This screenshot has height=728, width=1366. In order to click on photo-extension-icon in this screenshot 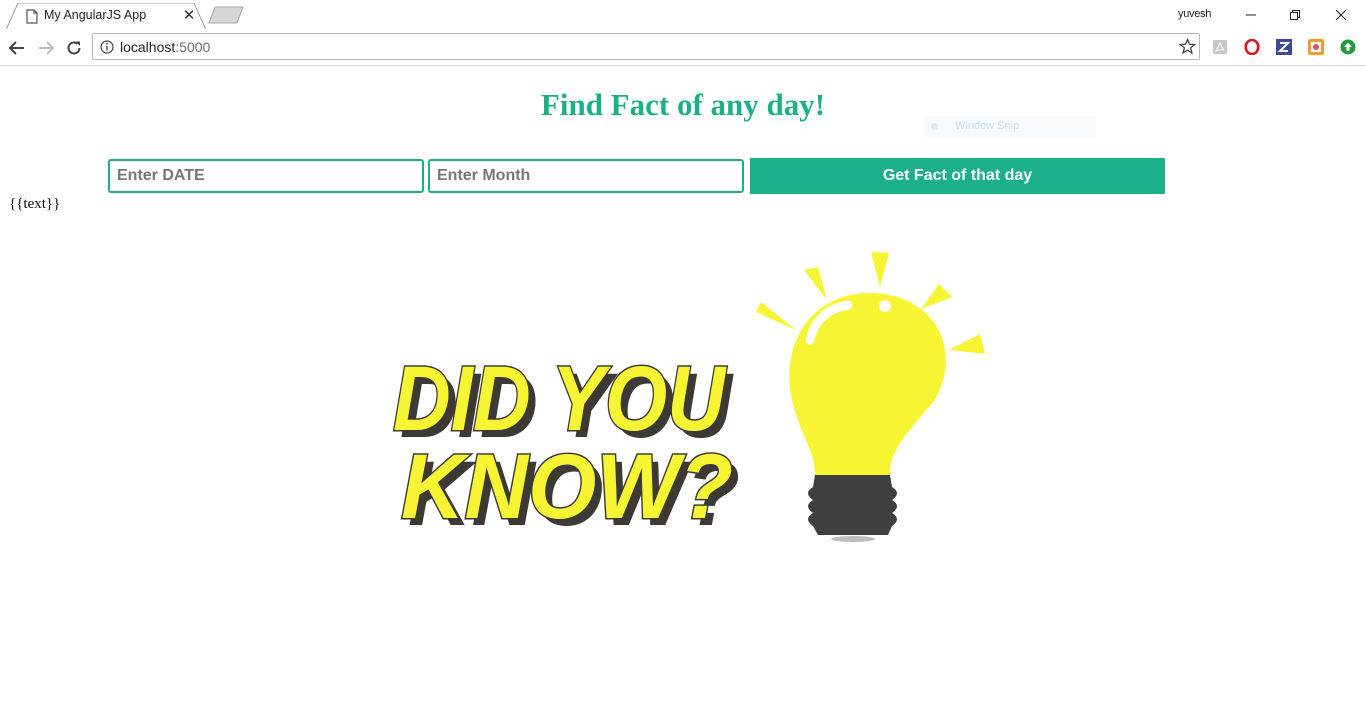, I will do `click(1316, 47)`.